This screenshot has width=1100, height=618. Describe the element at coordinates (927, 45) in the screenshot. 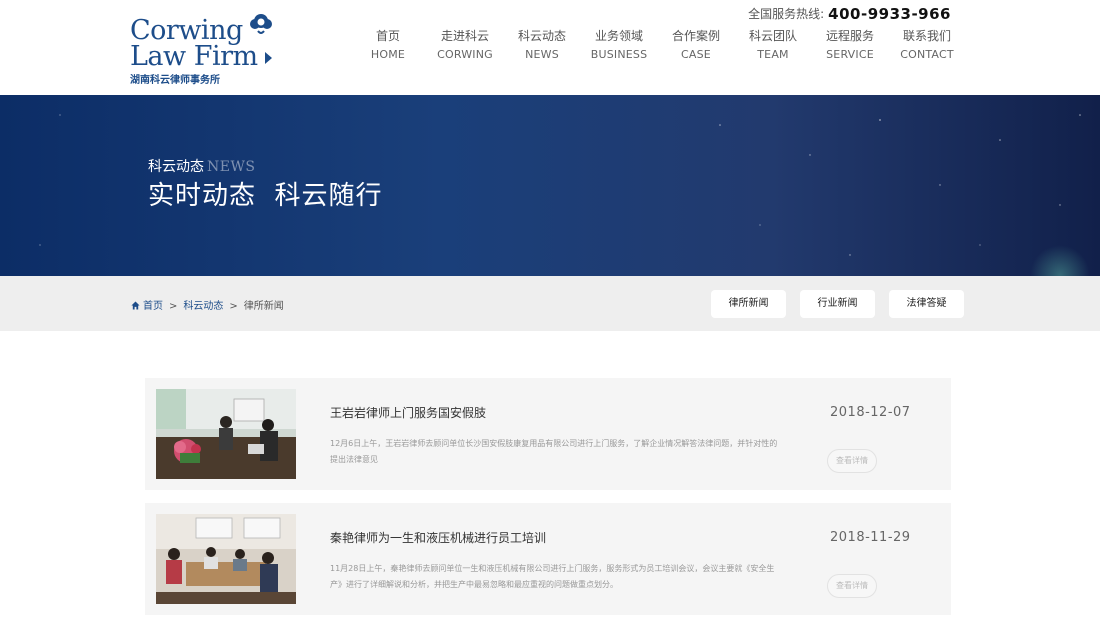

I see `nav-item-contact: 联系我们 CONTACT` at that location.